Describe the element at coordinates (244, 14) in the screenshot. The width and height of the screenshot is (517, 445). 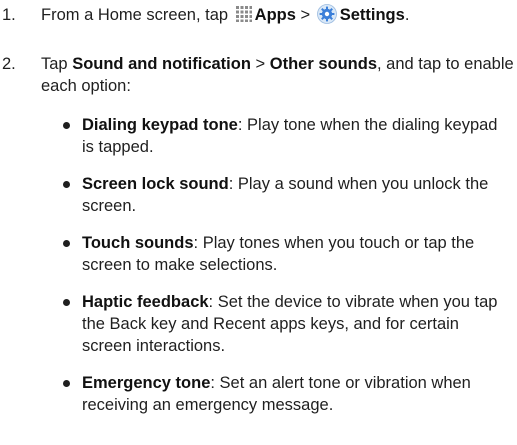
I see `apps-grid-icon` at that location.